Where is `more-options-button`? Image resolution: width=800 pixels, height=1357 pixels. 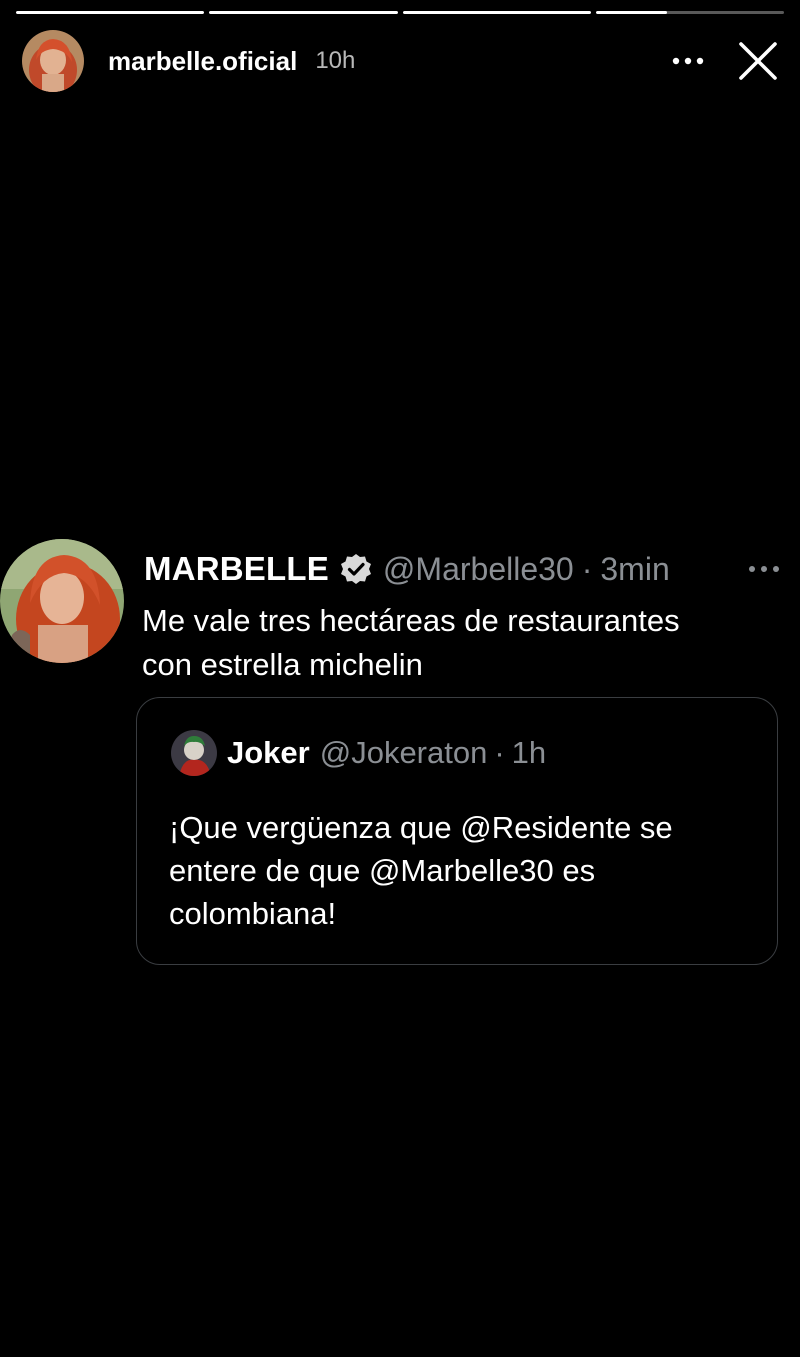
more-options-button is located at coordinates (688, 61).